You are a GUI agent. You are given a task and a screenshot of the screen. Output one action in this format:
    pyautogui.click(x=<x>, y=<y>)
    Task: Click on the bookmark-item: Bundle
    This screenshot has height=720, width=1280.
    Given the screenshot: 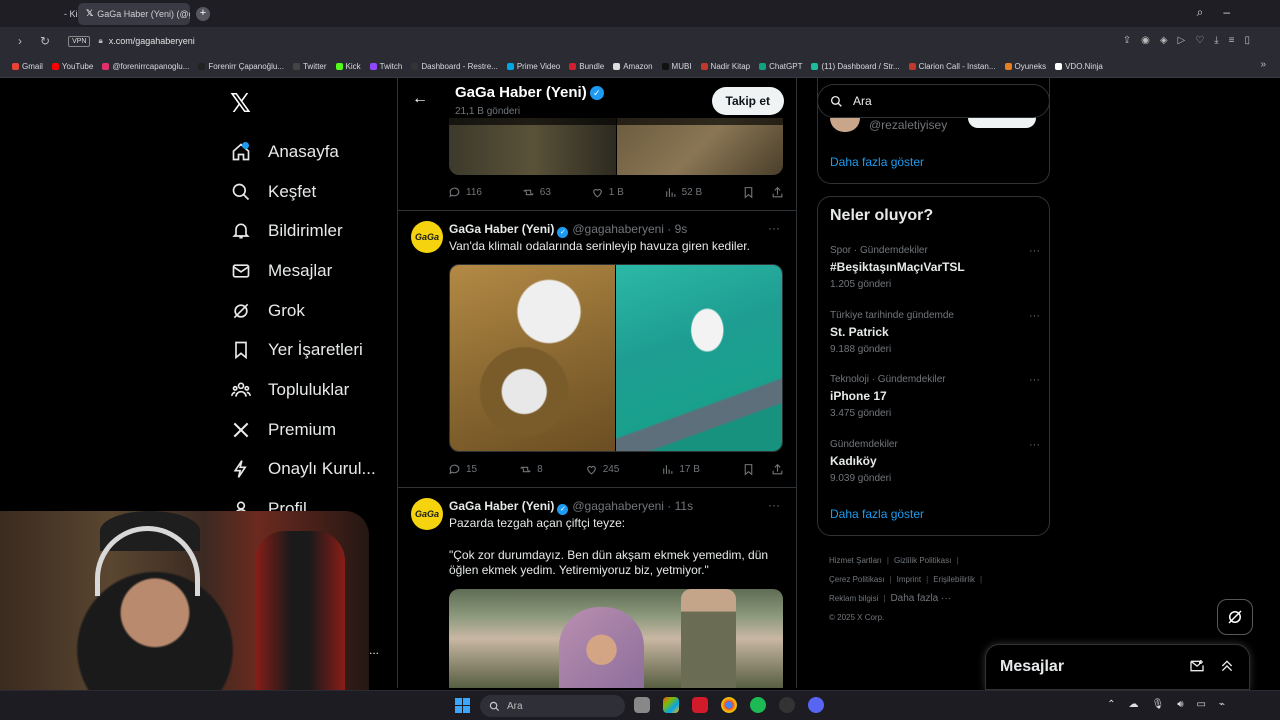 What is the action you would take?
    pyautogui.click(x=586, y=66)
    